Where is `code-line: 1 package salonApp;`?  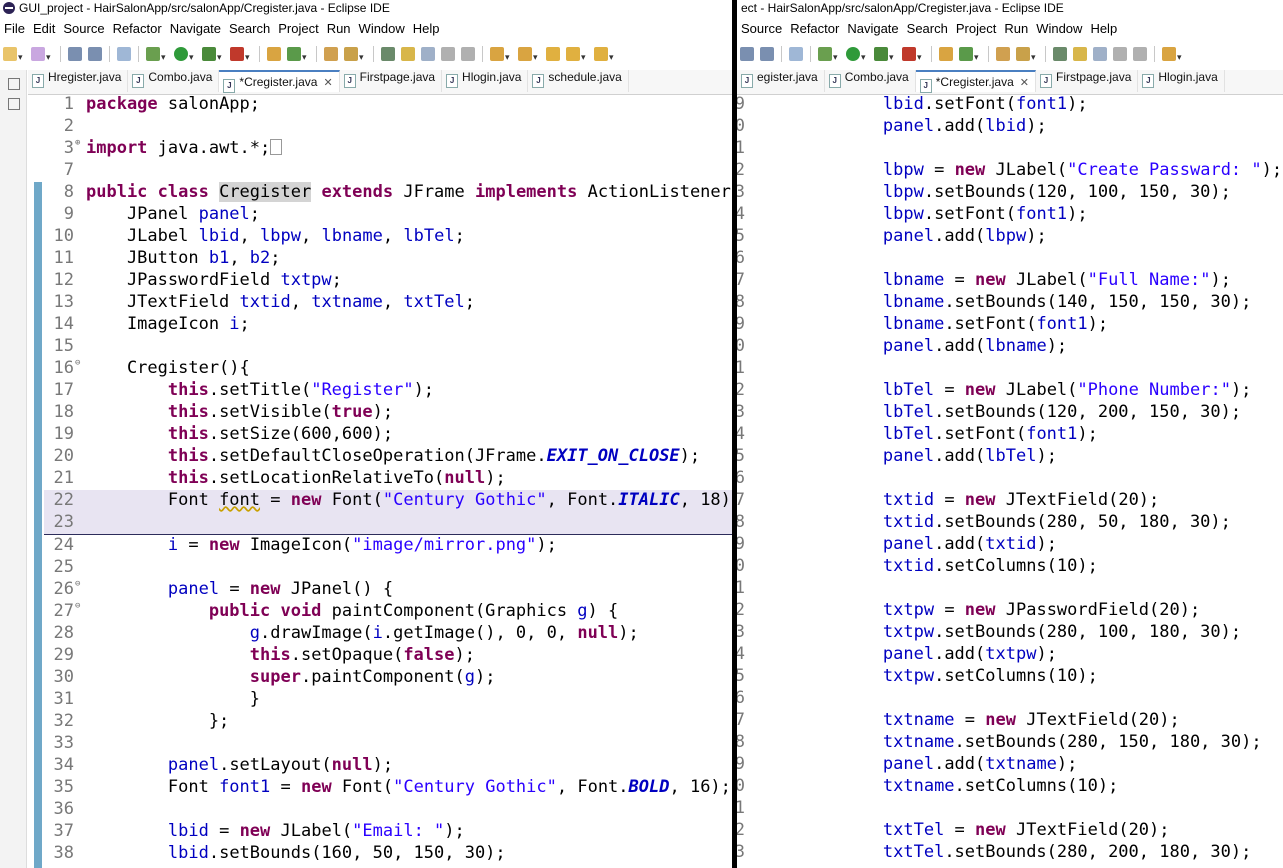
code-line: 1 package salonApp; is located at coordinates (162, 104).